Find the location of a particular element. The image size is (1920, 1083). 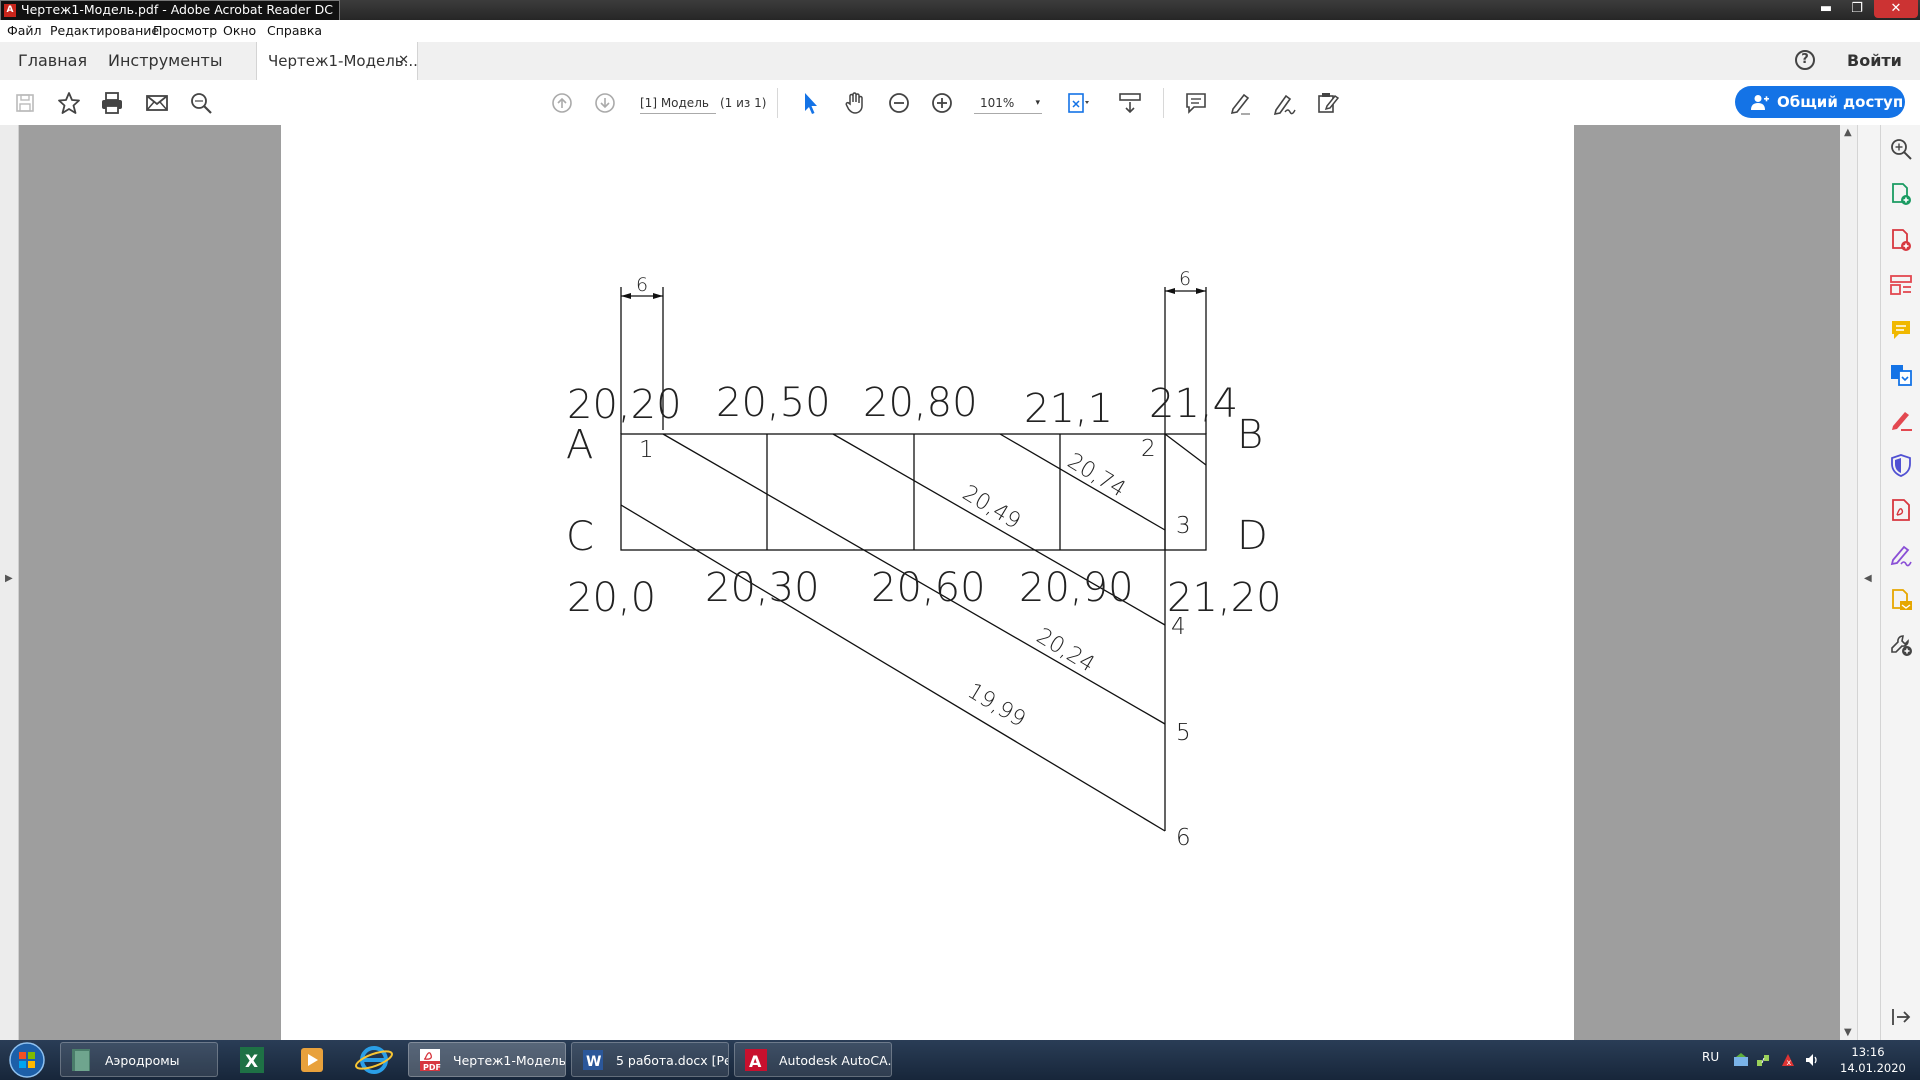

prev-page-icon is located at coordinates (562, 103).